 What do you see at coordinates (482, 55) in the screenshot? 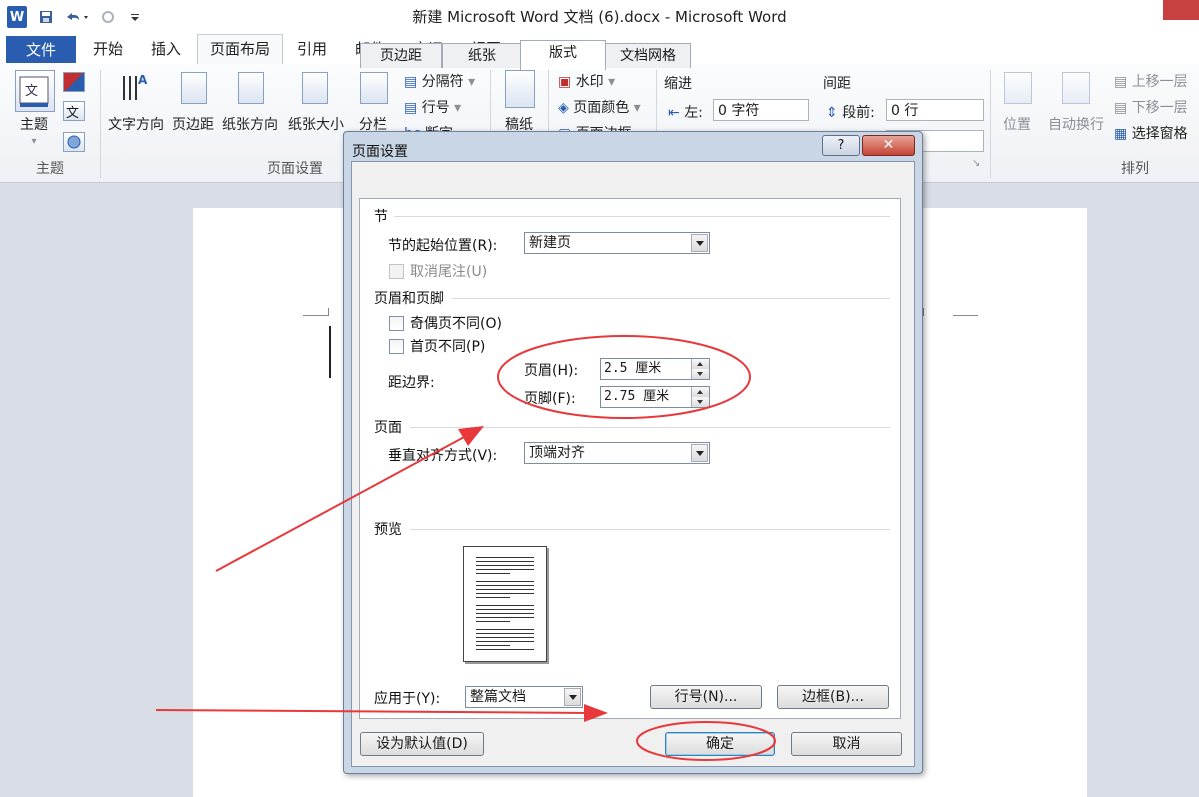
I see `tab-paper: 纸张` at bounding box center [482, 55].